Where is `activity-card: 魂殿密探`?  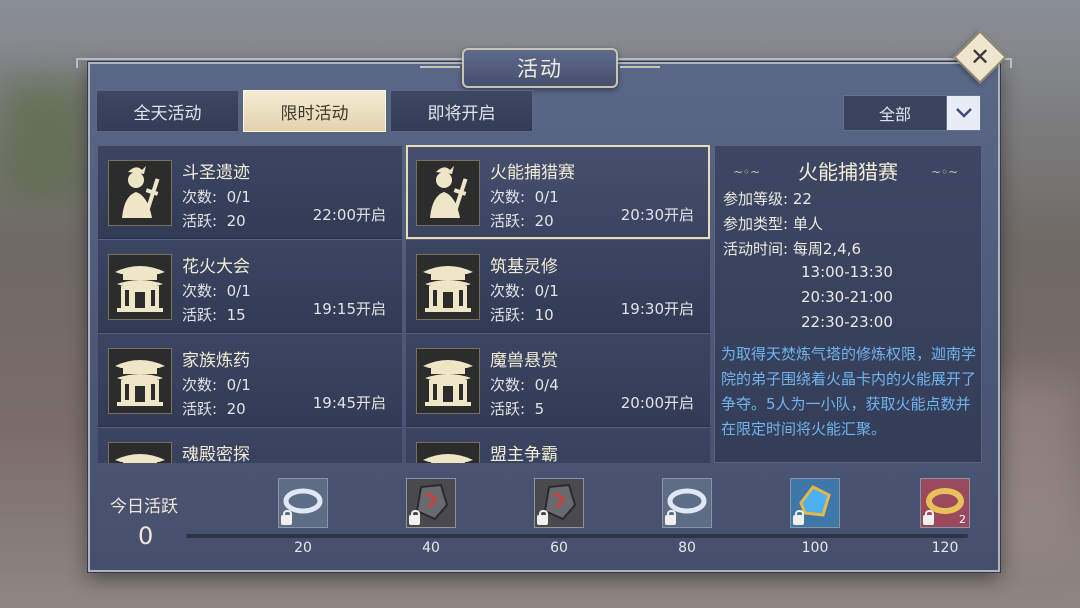
activity-card: 魂殿密探 is located at coordinates (250, 445).